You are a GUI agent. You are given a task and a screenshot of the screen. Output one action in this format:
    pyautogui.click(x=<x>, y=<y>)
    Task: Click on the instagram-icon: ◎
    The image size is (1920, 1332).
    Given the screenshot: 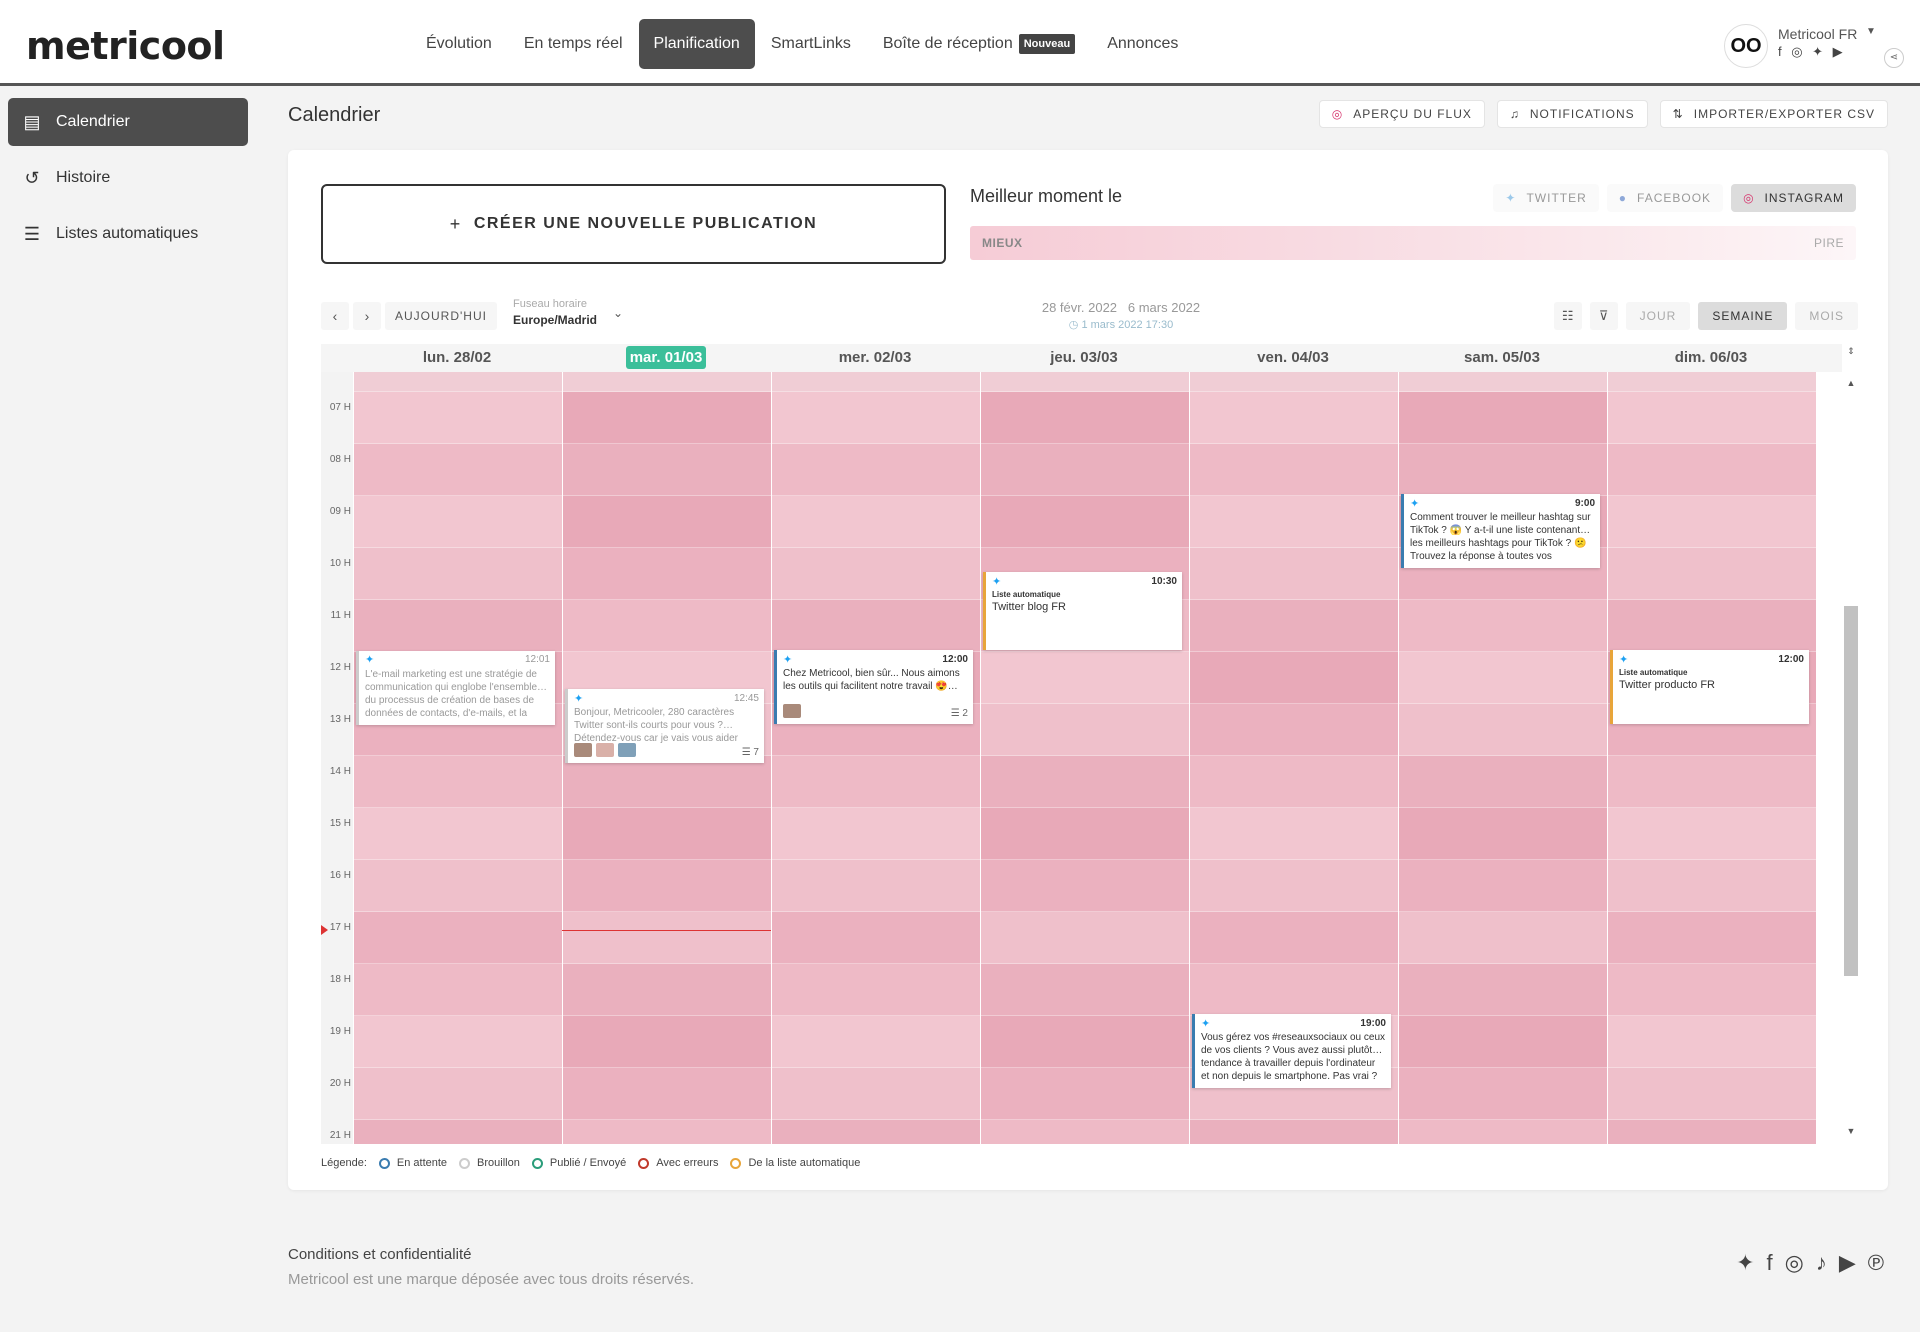 What is the action you would take?
    pyautogui.click(x=1794, y=1263)
    